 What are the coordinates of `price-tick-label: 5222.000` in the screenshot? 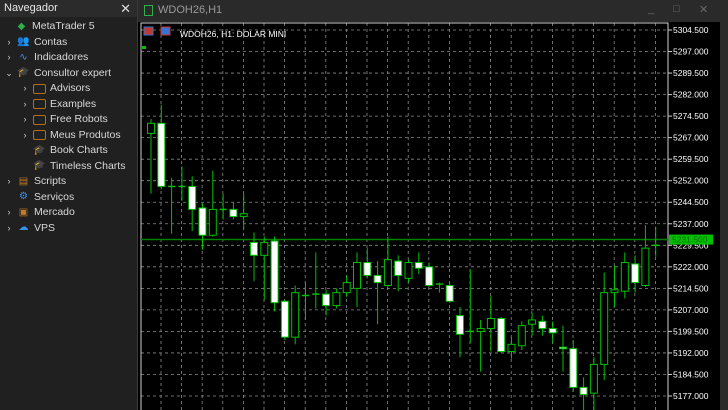 It's located at (691, 267).